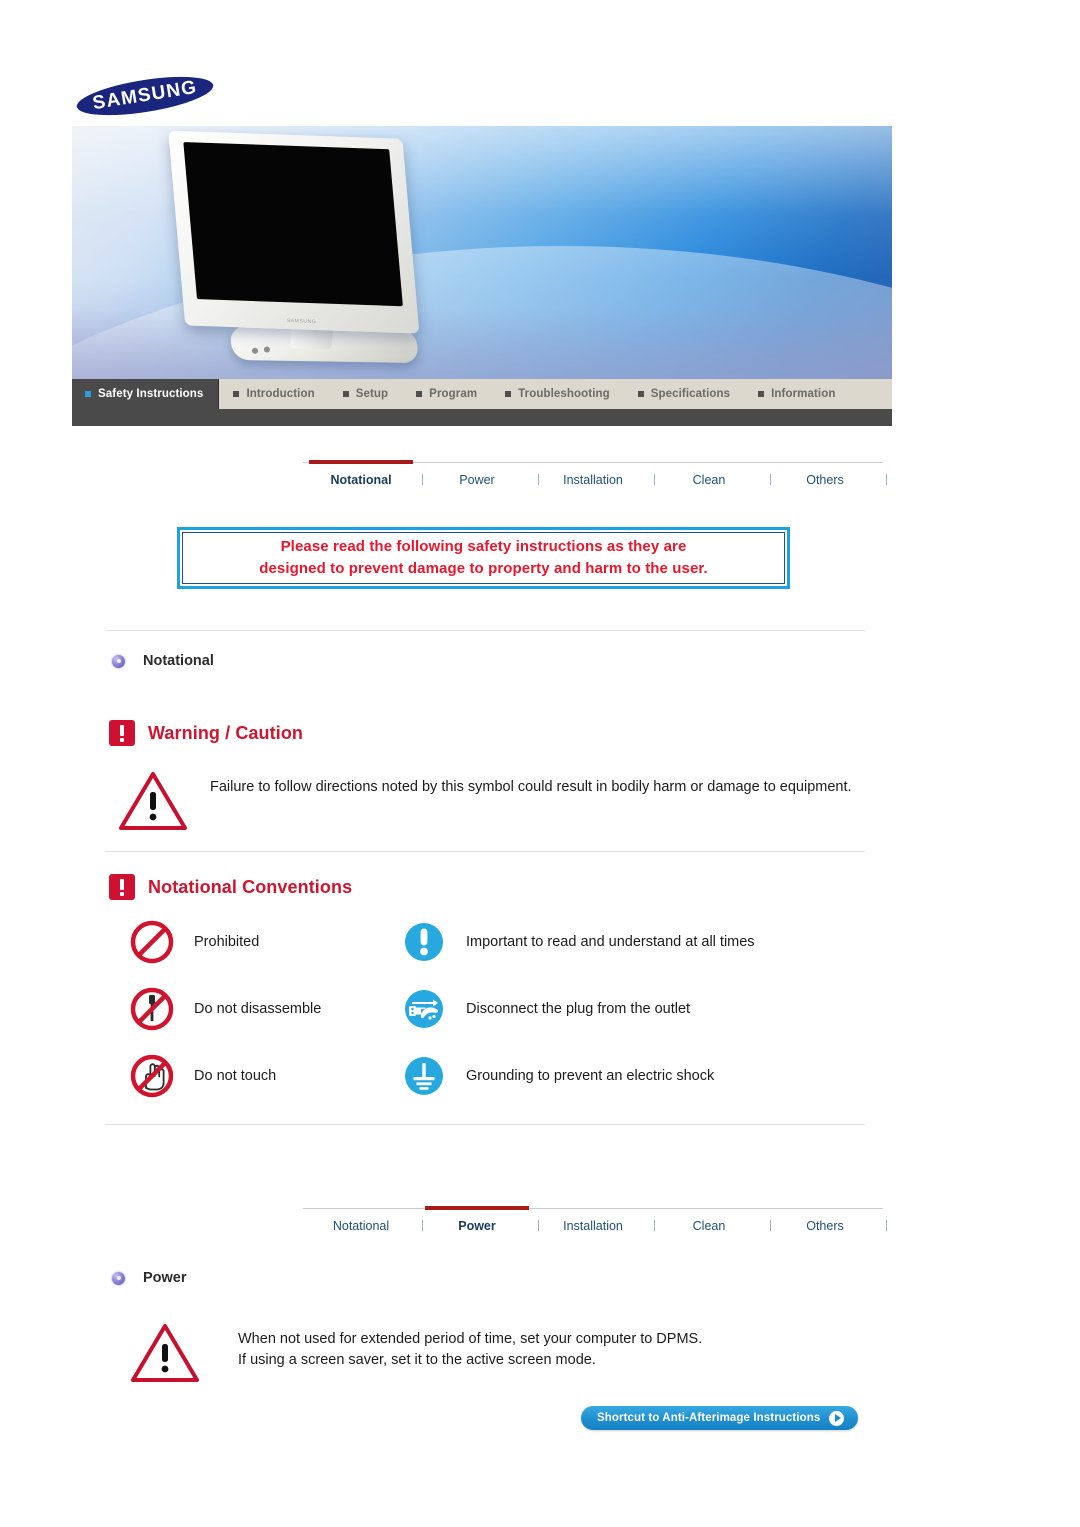 The image size is (1080, 1527). Describe the element at coordinates (837, 1418) in the screenshot. I see `play-circle-icon` at that location.